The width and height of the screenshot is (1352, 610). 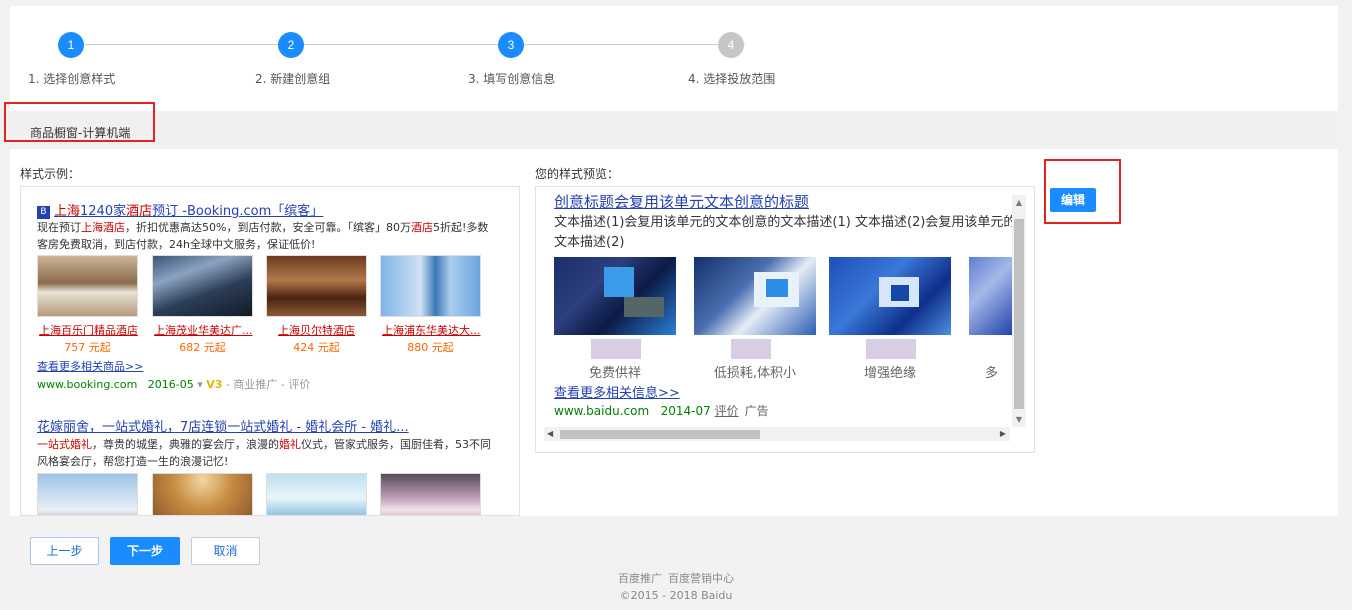 I want to click on step-4-dot: 4, so click(x=731, y=45).